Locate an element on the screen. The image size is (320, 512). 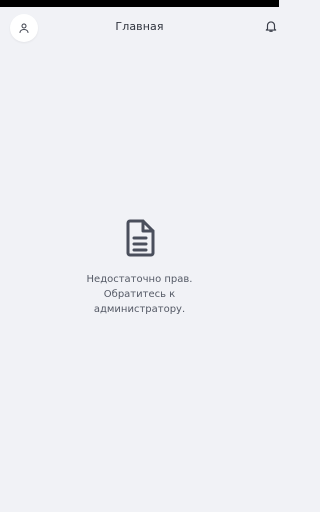
page-title: Главная is located at coordinates (139, 26).